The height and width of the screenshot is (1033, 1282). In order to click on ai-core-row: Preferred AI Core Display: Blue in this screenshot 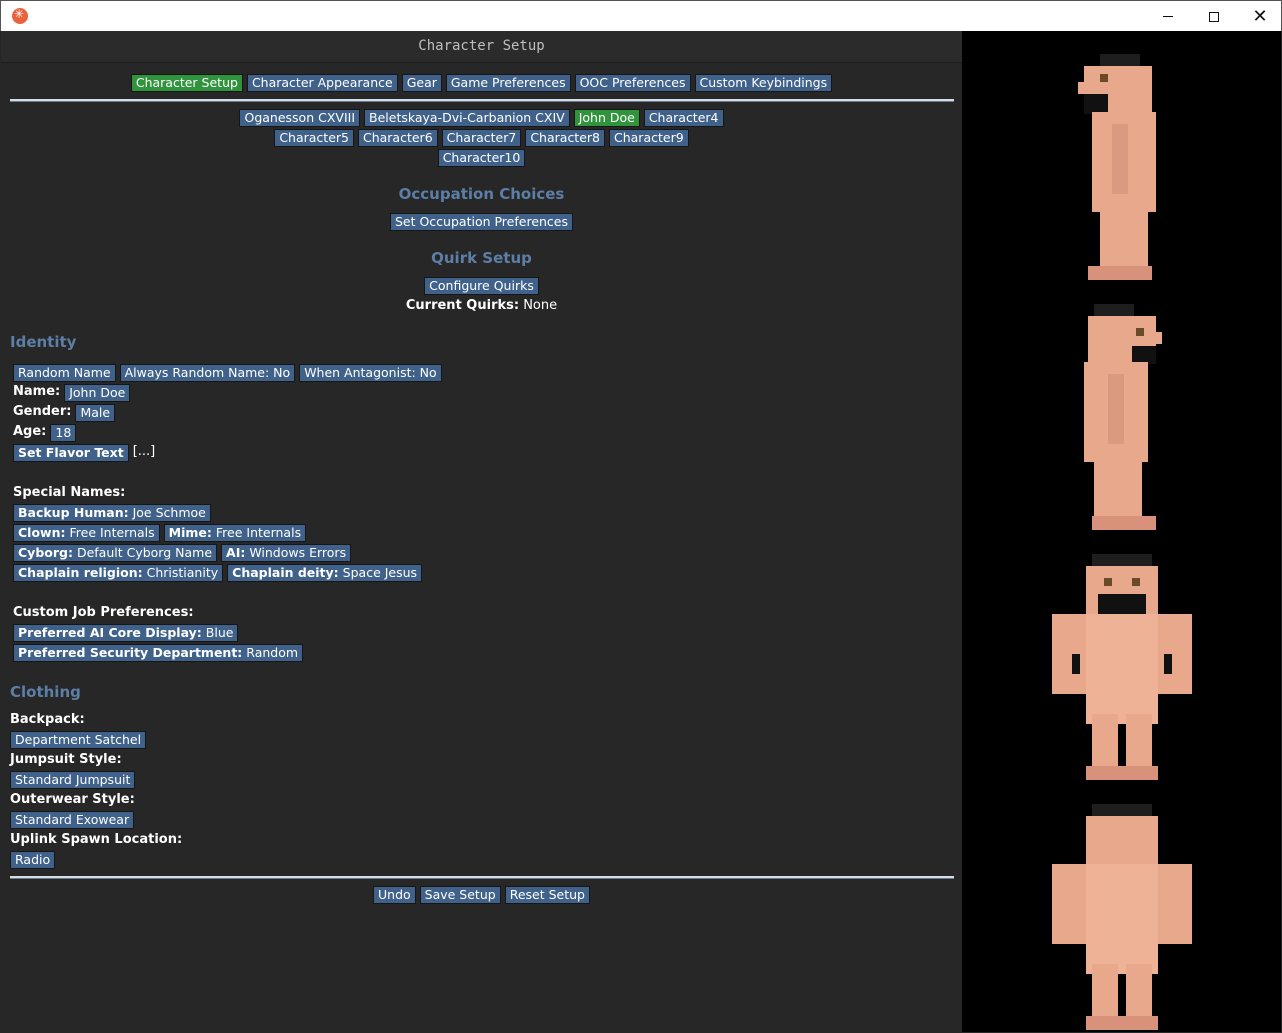, I will do `click(127, 633)`.